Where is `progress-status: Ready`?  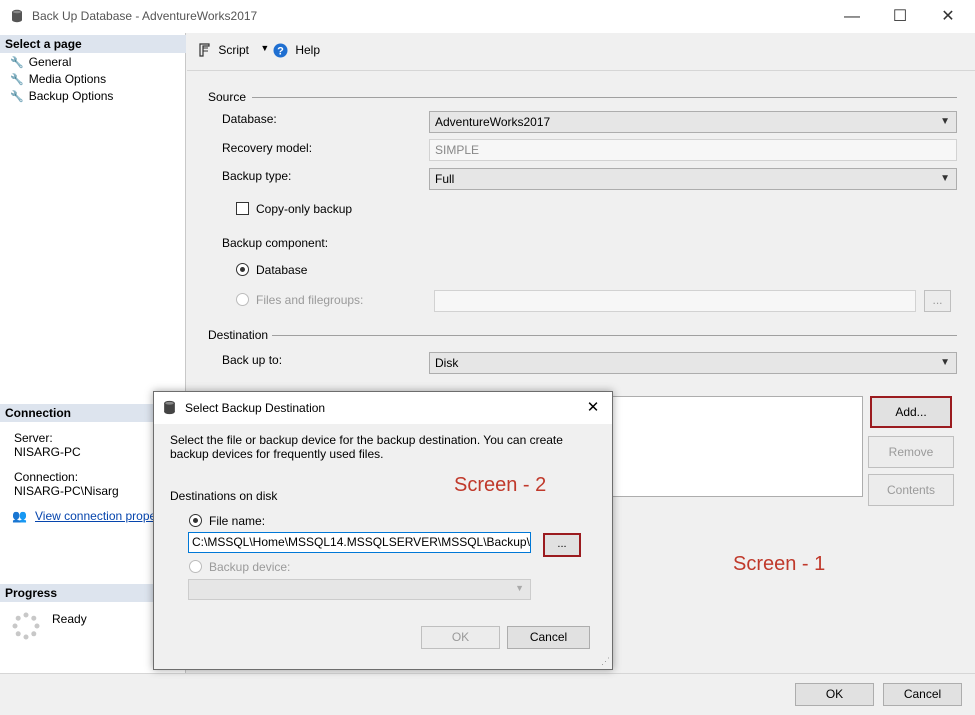 progress-status: Ready is located at coordinates (69, 619).